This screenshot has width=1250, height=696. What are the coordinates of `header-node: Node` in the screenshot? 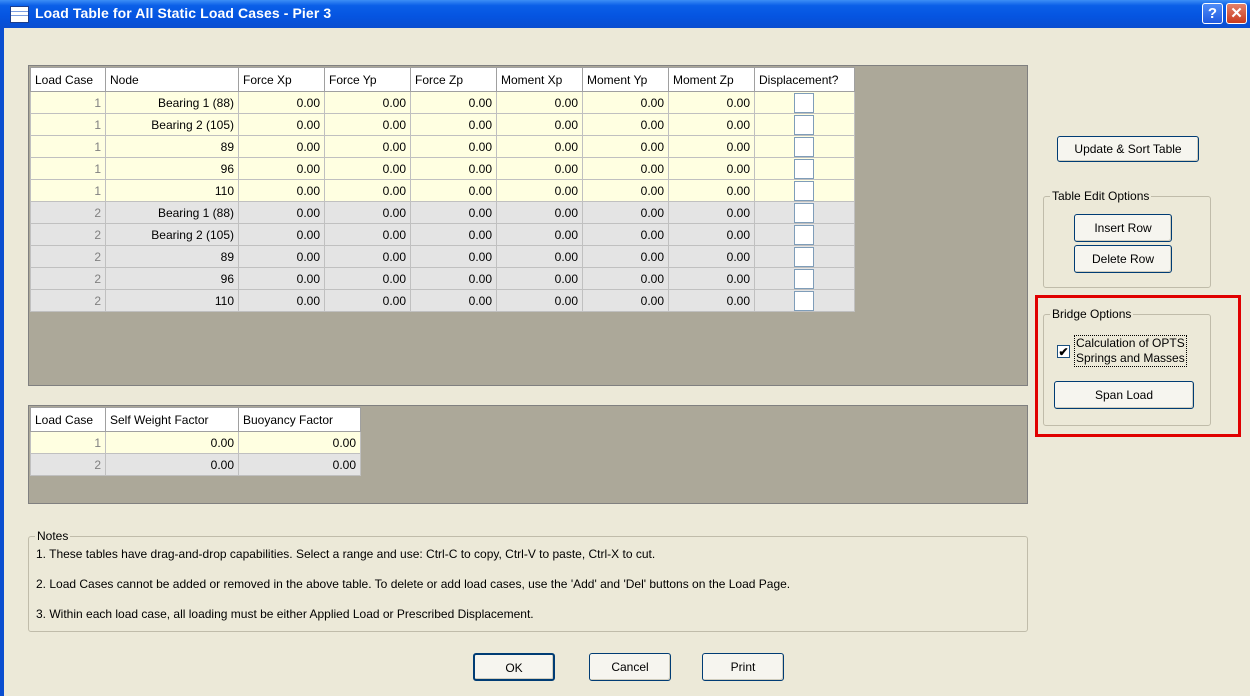 It's located at (172, 79).